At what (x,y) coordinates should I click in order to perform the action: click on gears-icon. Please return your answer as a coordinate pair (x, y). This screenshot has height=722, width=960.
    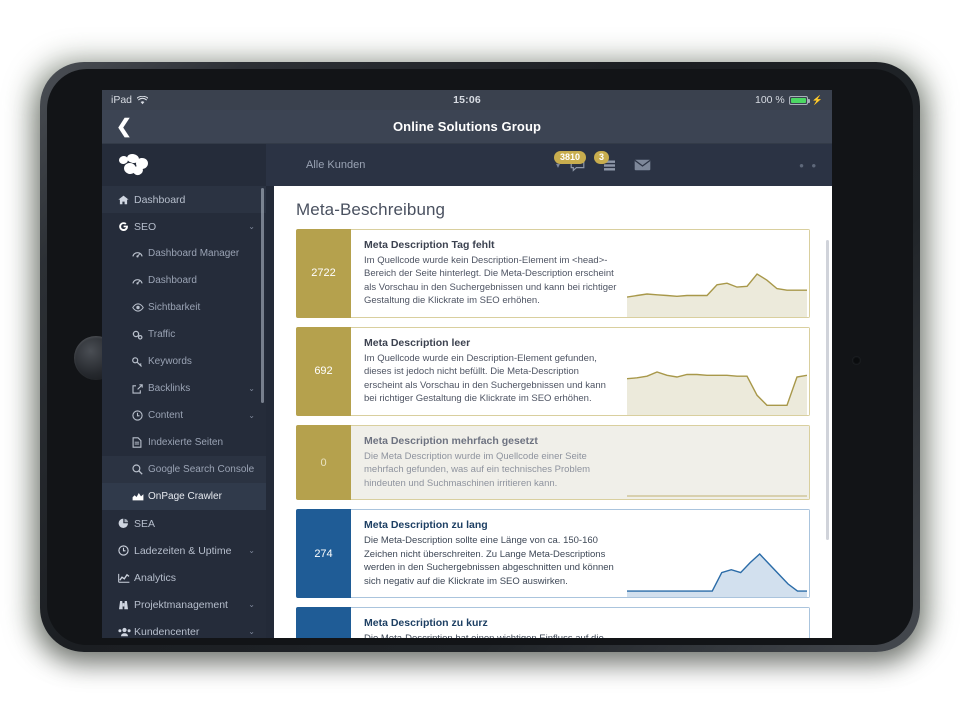
    Looking at the image, I should click on (140, 335).